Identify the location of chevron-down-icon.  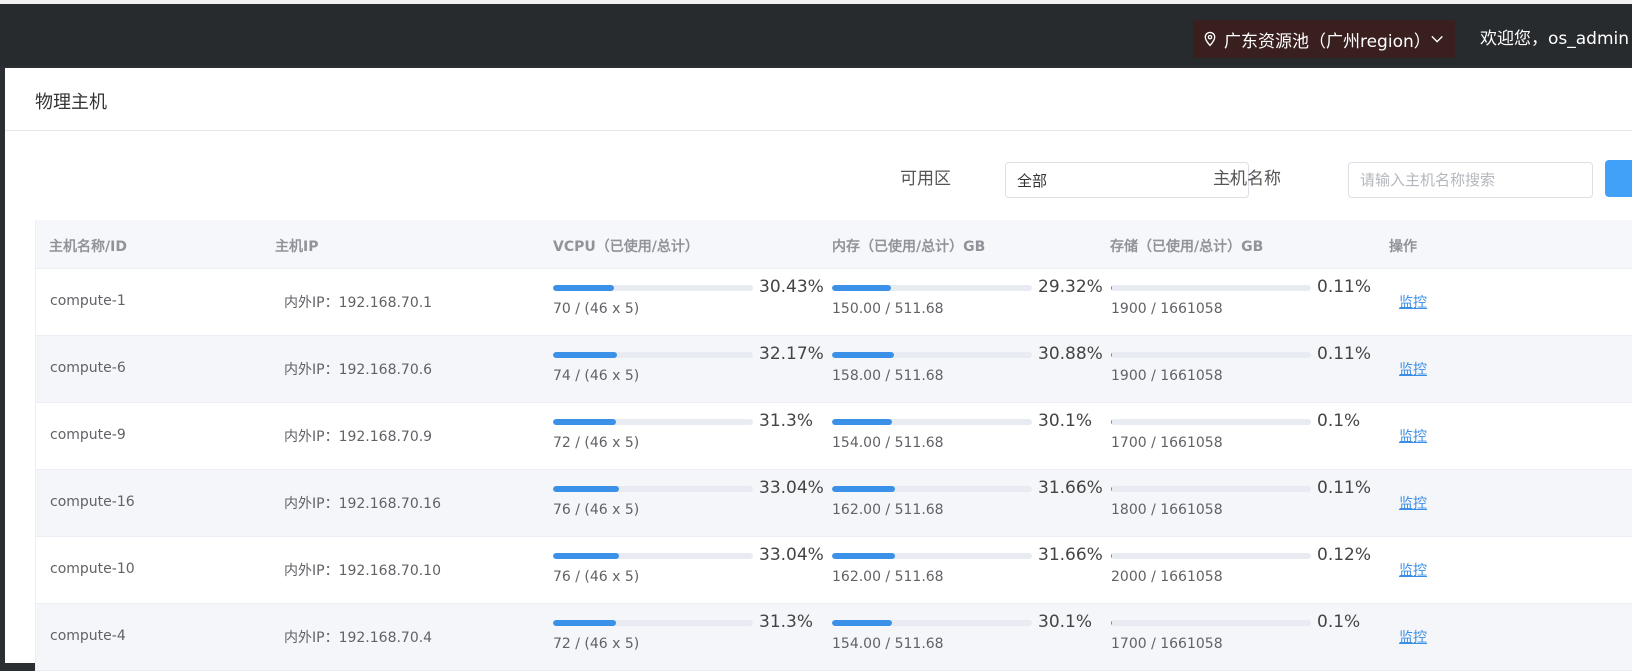
(1437, 39).